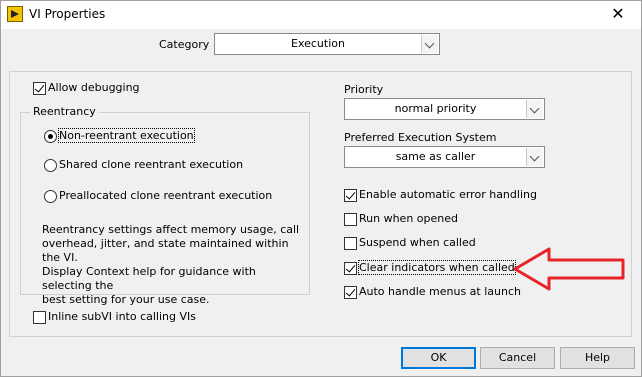  What do you see at coordinates (350, 243) in the screenshot?
I see `suspend-when-called-checkbox` at bounding box center [350, 243].